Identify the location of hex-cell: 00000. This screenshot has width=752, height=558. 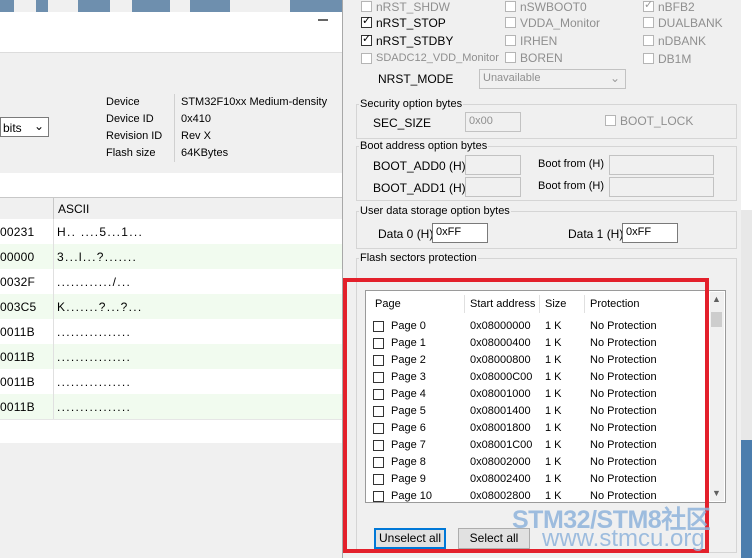
(17, 257).